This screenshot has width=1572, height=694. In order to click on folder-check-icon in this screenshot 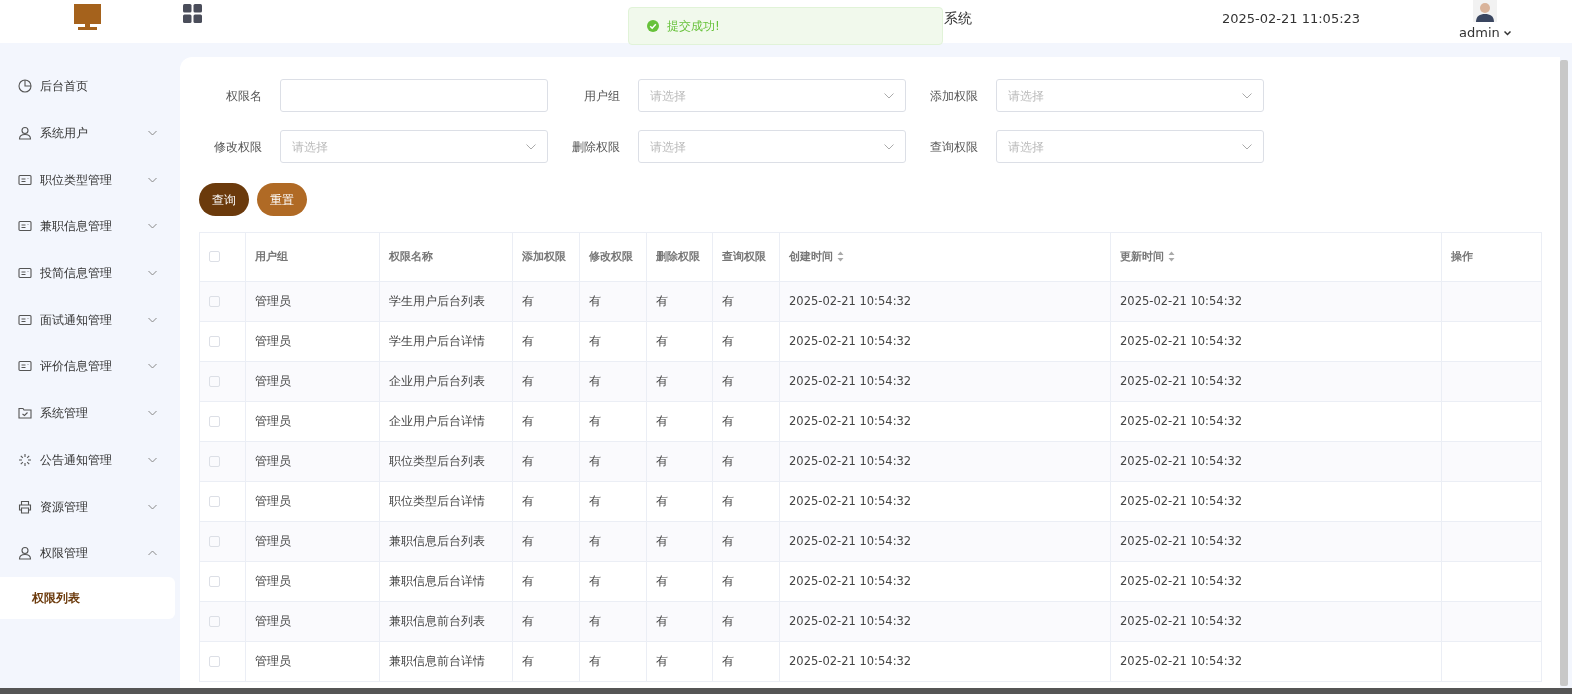, I will do `click(25, 413)`.